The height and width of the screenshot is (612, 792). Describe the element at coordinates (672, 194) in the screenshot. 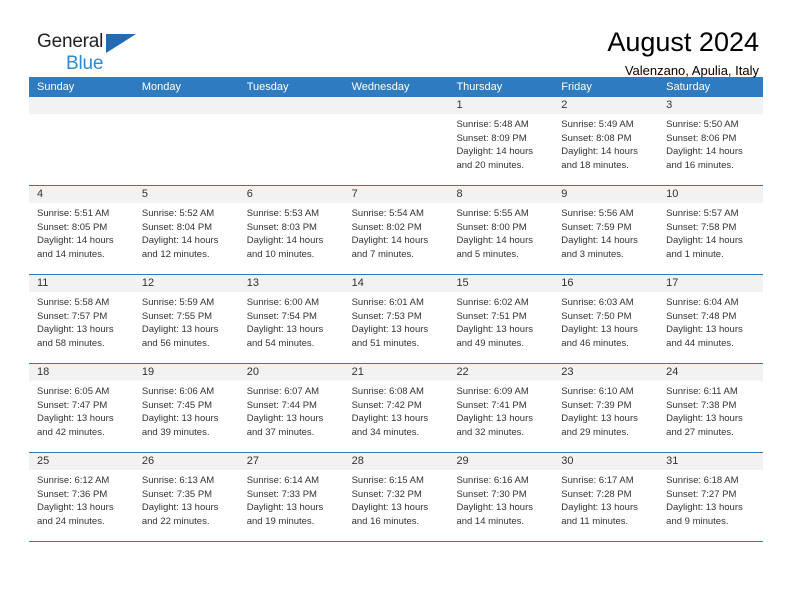

I see `day-number: 10` at that location.